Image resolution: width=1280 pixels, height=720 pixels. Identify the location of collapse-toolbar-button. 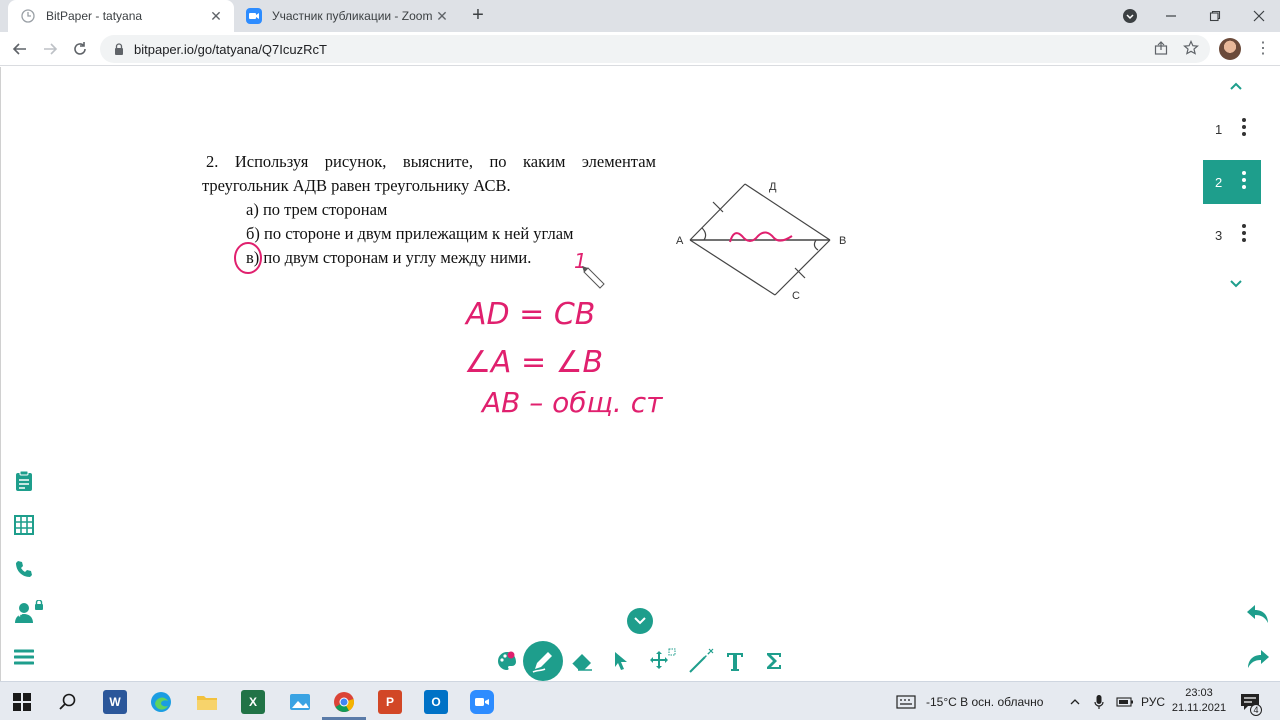
(640, 621).